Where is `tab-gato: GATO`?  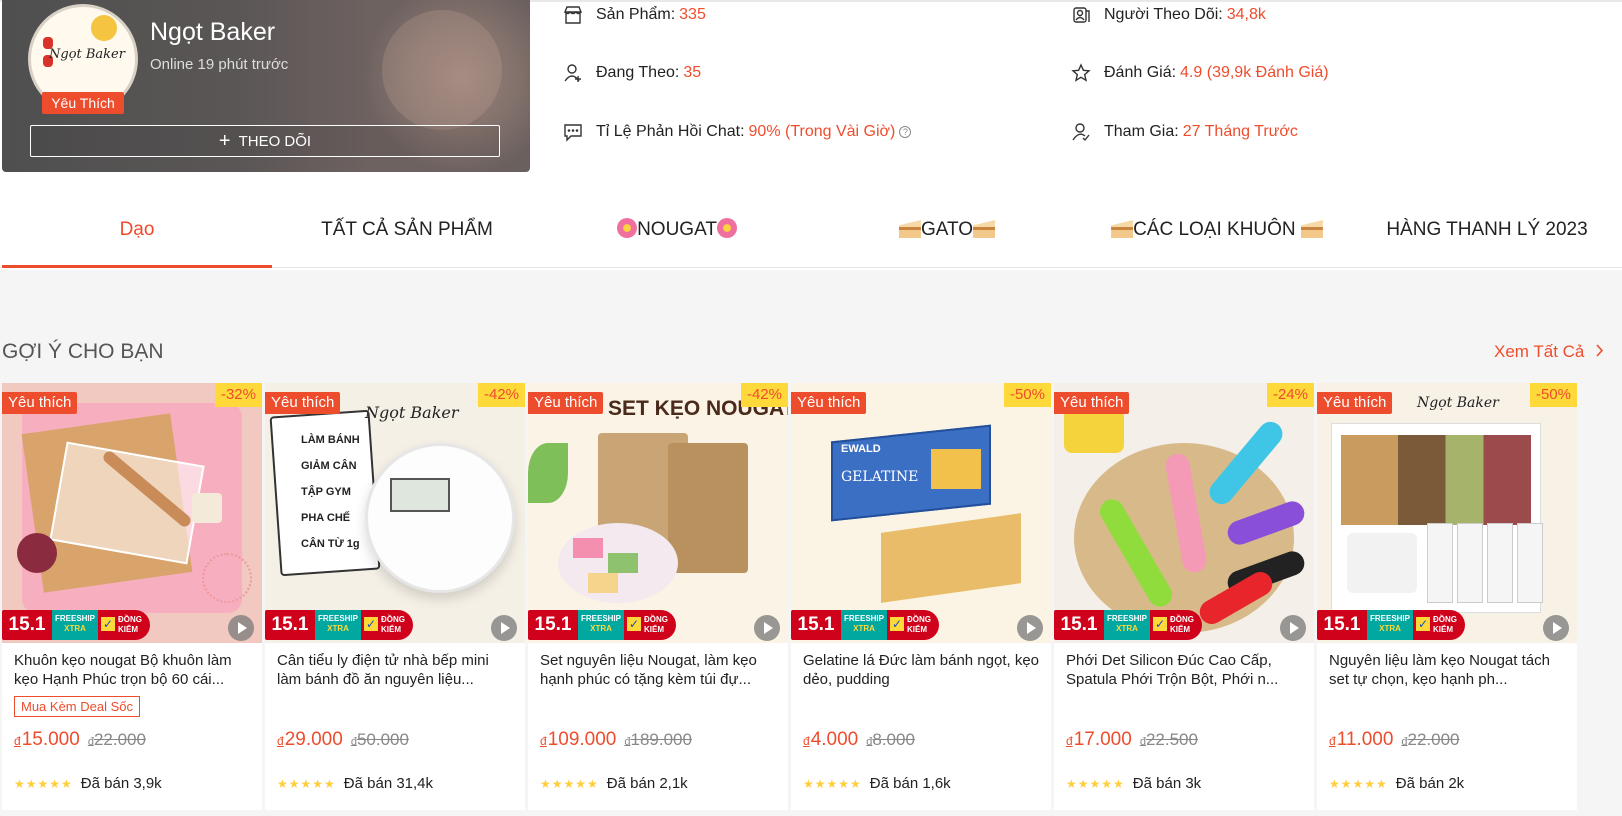 tab-gato: GATO is located at coordinates (947, 230).